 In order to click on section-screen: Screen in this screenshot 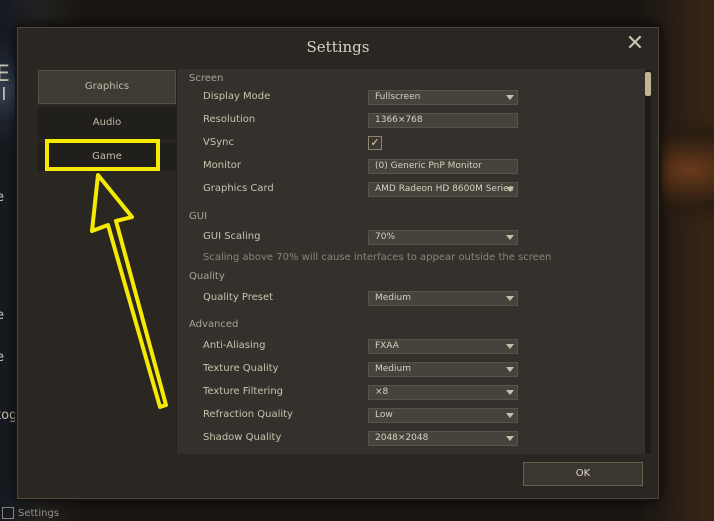, I will do `click(206, 78)`.